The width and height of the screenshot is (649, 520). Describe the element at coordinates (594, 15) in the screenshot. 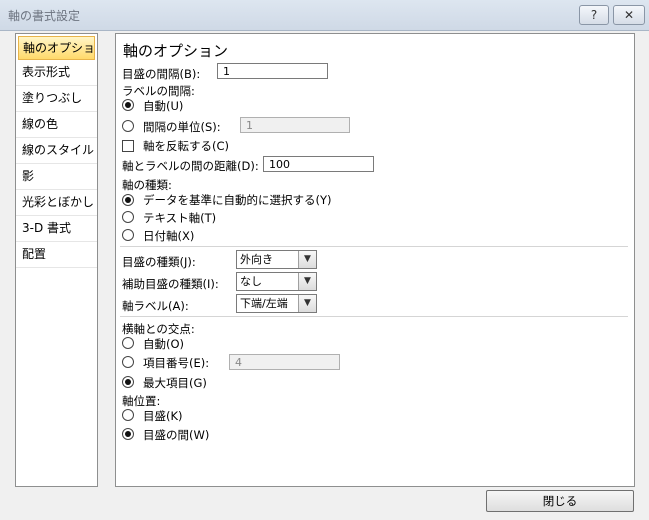

I see `help-button: ?` at that location.